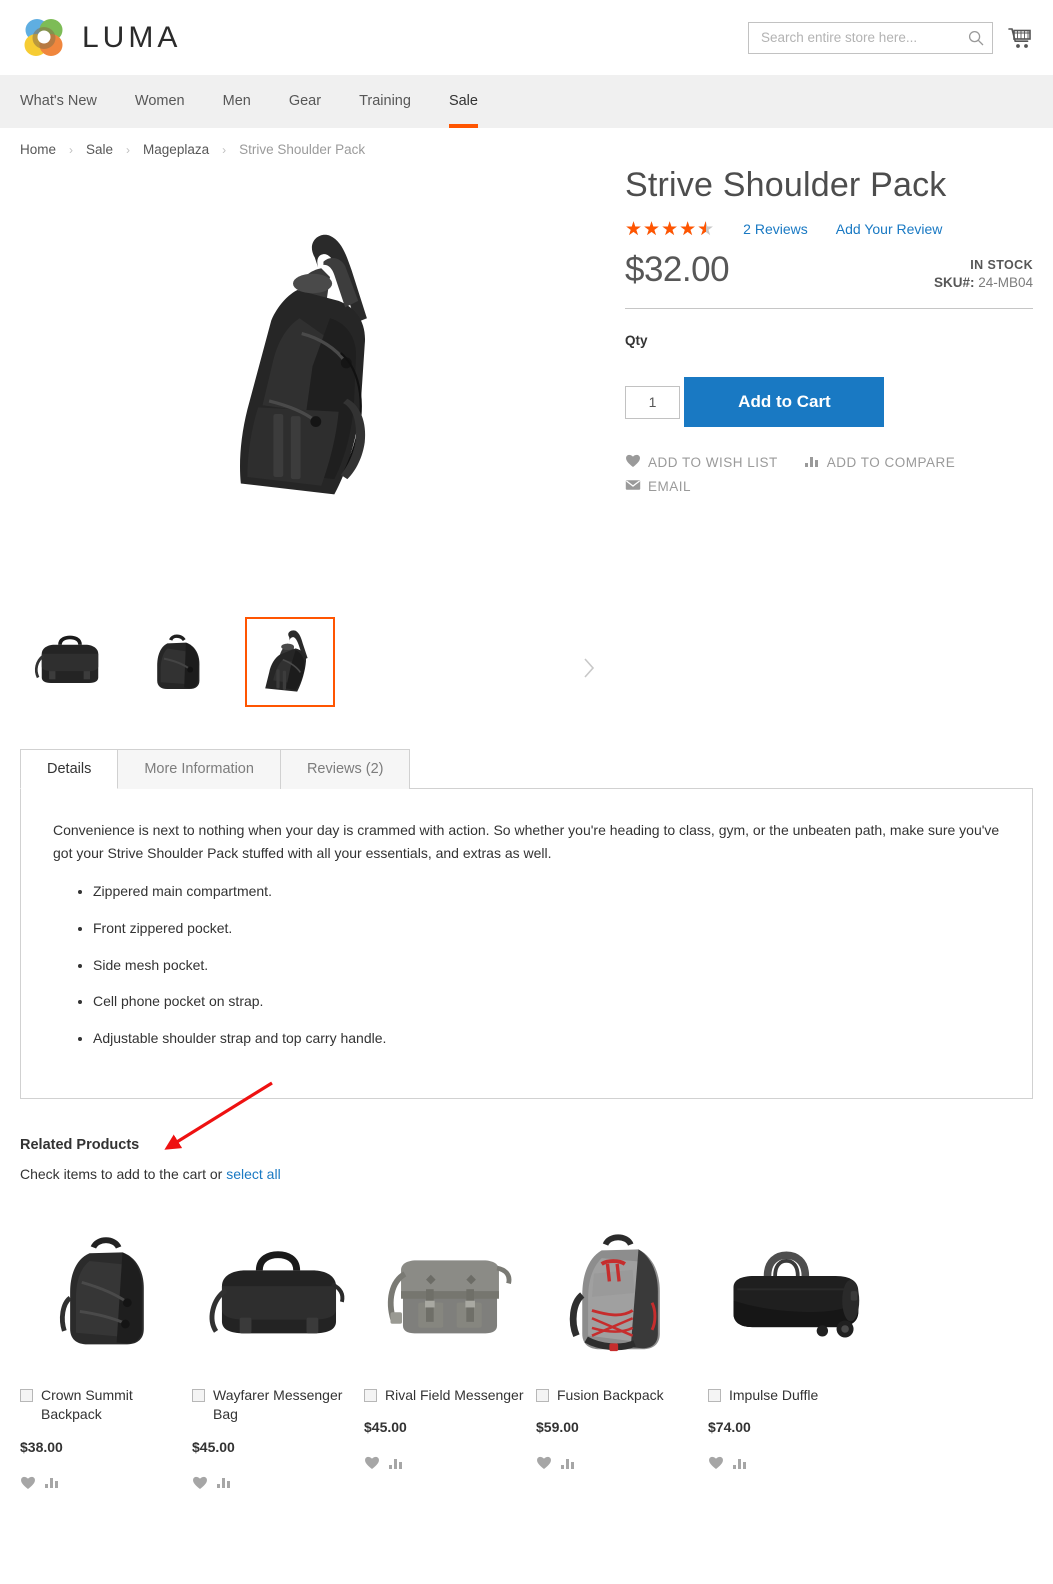 The width and height of the screenshot is (1053, 1584). I want to click on product-name-row: Wayfarer Messenger Bag, so click(278, 1405).